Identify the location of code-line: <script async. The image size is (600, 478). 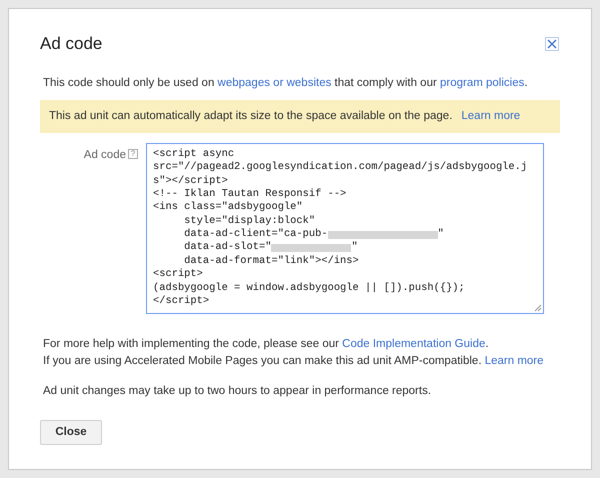
(193, 155).